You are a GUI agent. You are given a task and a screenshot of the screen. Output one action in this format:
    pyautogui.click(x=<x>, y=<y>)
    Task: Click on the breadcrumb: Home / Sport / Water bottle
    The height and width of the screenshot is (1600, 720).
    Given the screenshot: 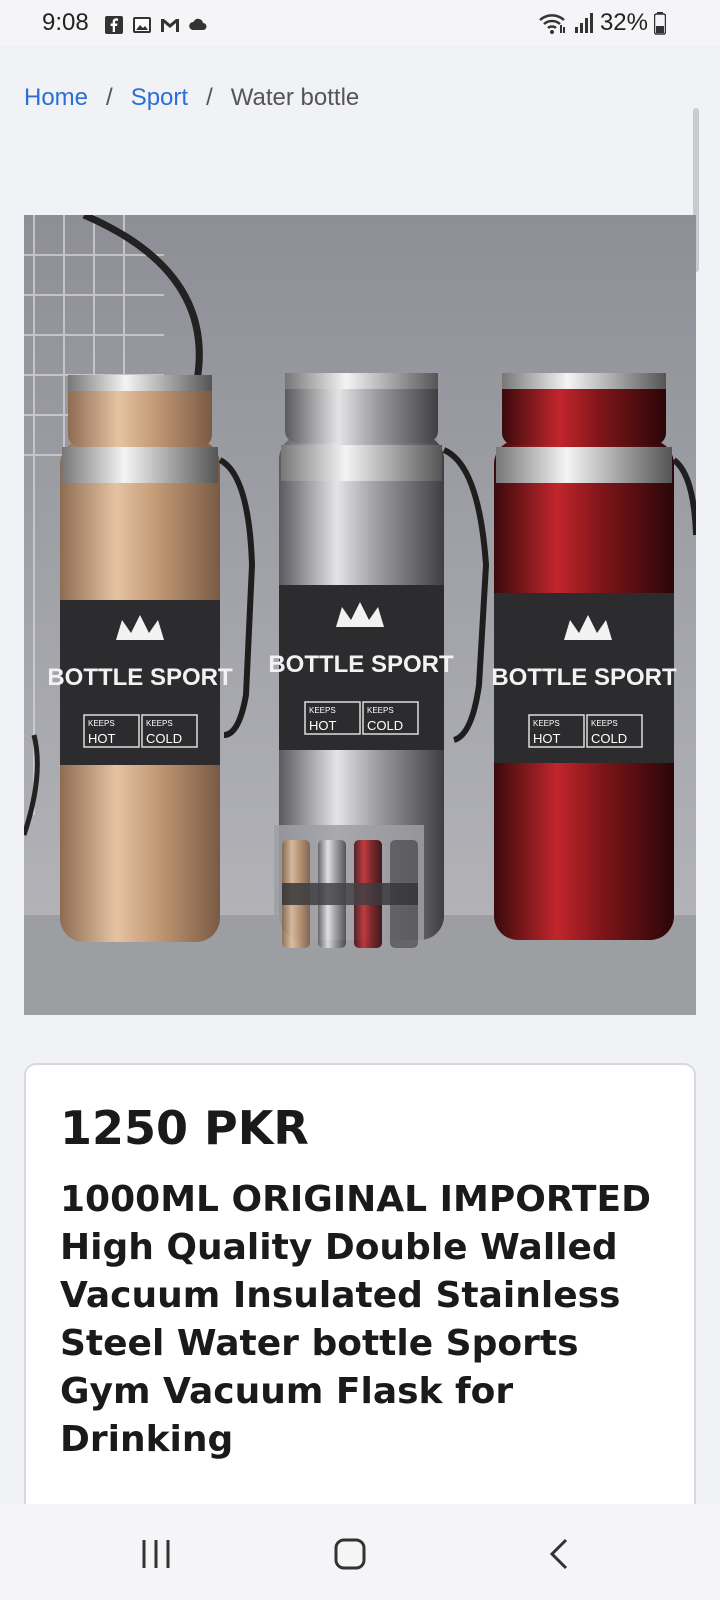 What is the action you would take?
    pyautogui.click(x=191, y=98)
    